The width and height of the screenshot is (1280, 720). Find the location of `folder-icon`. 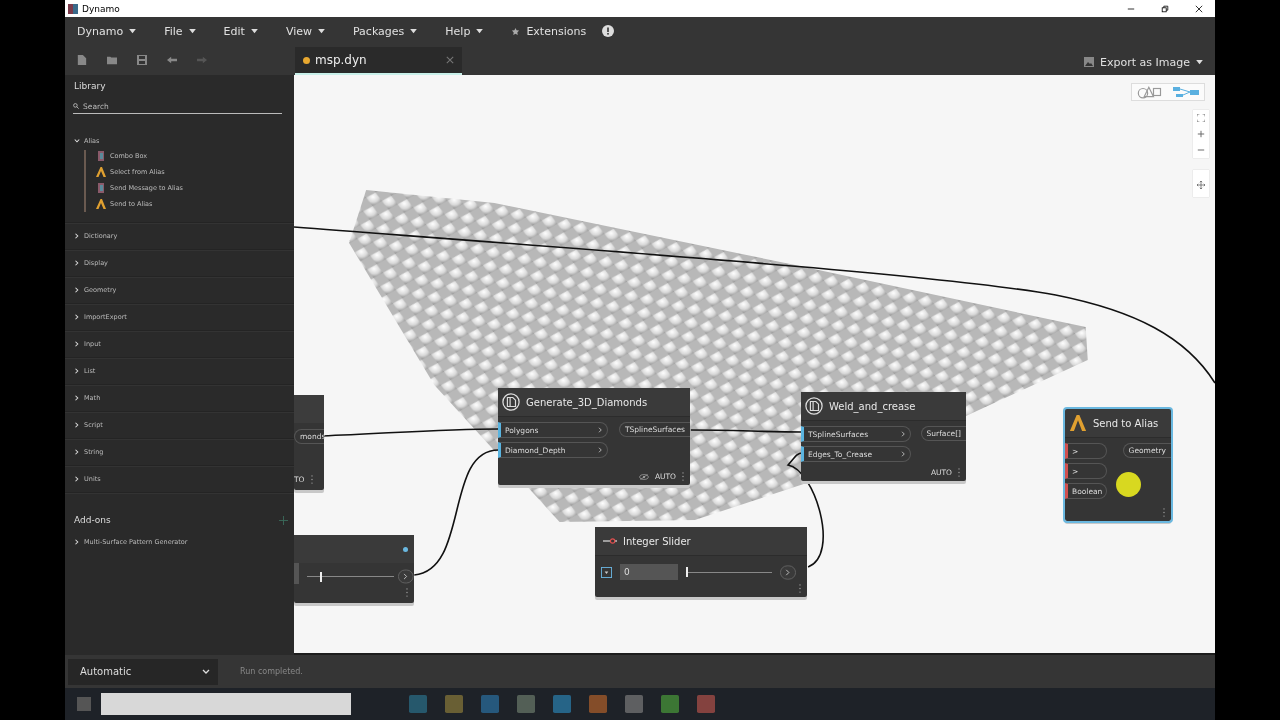

folder-icon is located at coordinates (112, 60).